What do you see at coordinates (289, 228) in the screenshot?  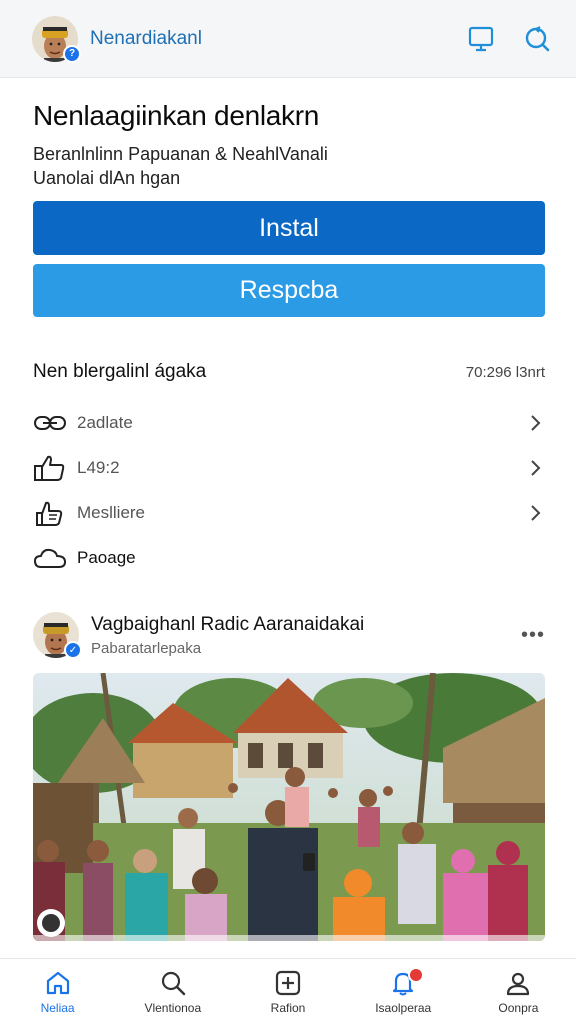 I see `install-button: Instal` at bounding box center [289, 228].